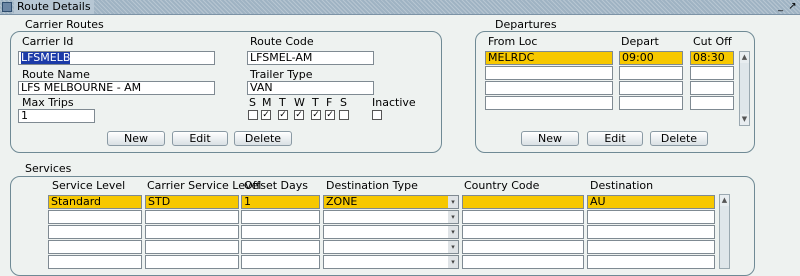 The image size is (800, 276). What do you see at coordinates (377, 115) in the screenshot?
I see `inactive-checkbox` at bounding box center [377, 115].